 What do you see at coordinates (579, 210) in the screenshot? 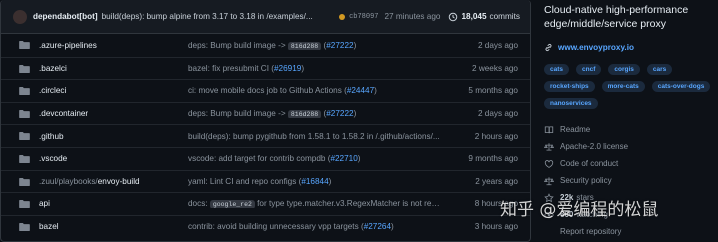
I see `watermark: 知乎 @爱编程的松鼠` at bounding box center [579, 210].